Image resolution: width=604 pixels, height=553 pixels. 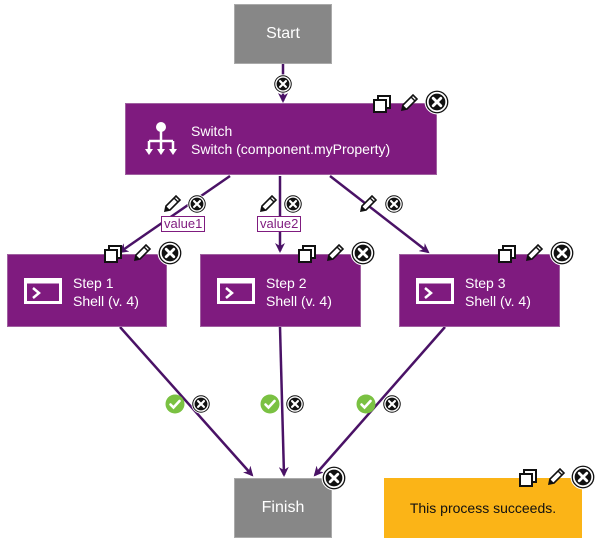 What do you see at coordinates (498, 301) in the screenshot?
I see `step3-subtitle: Shell (v. 4)` at bounding box center [498, 301].